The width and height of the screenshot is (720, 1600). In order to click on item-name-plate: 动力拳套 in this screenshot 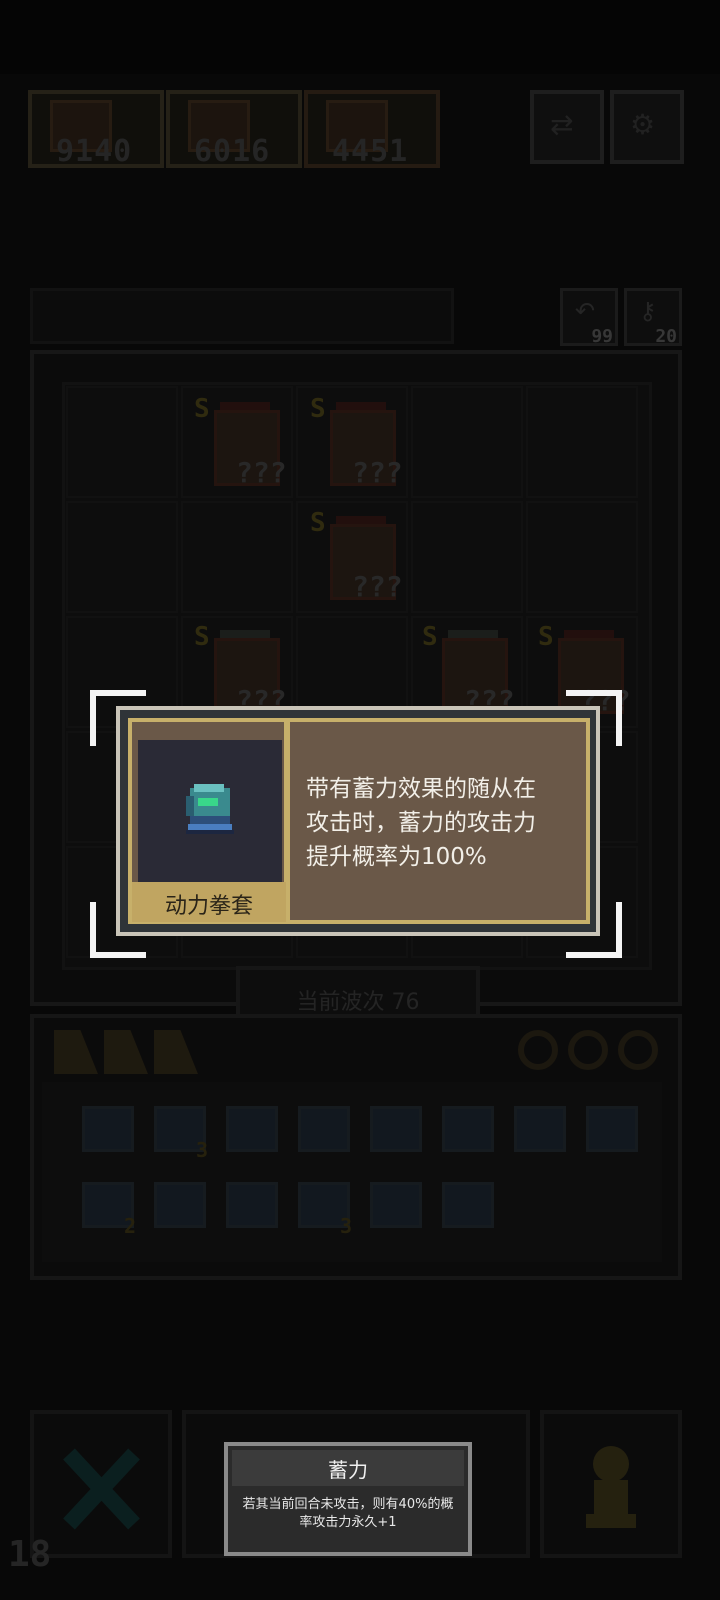, I will do `click(209, 902)`.